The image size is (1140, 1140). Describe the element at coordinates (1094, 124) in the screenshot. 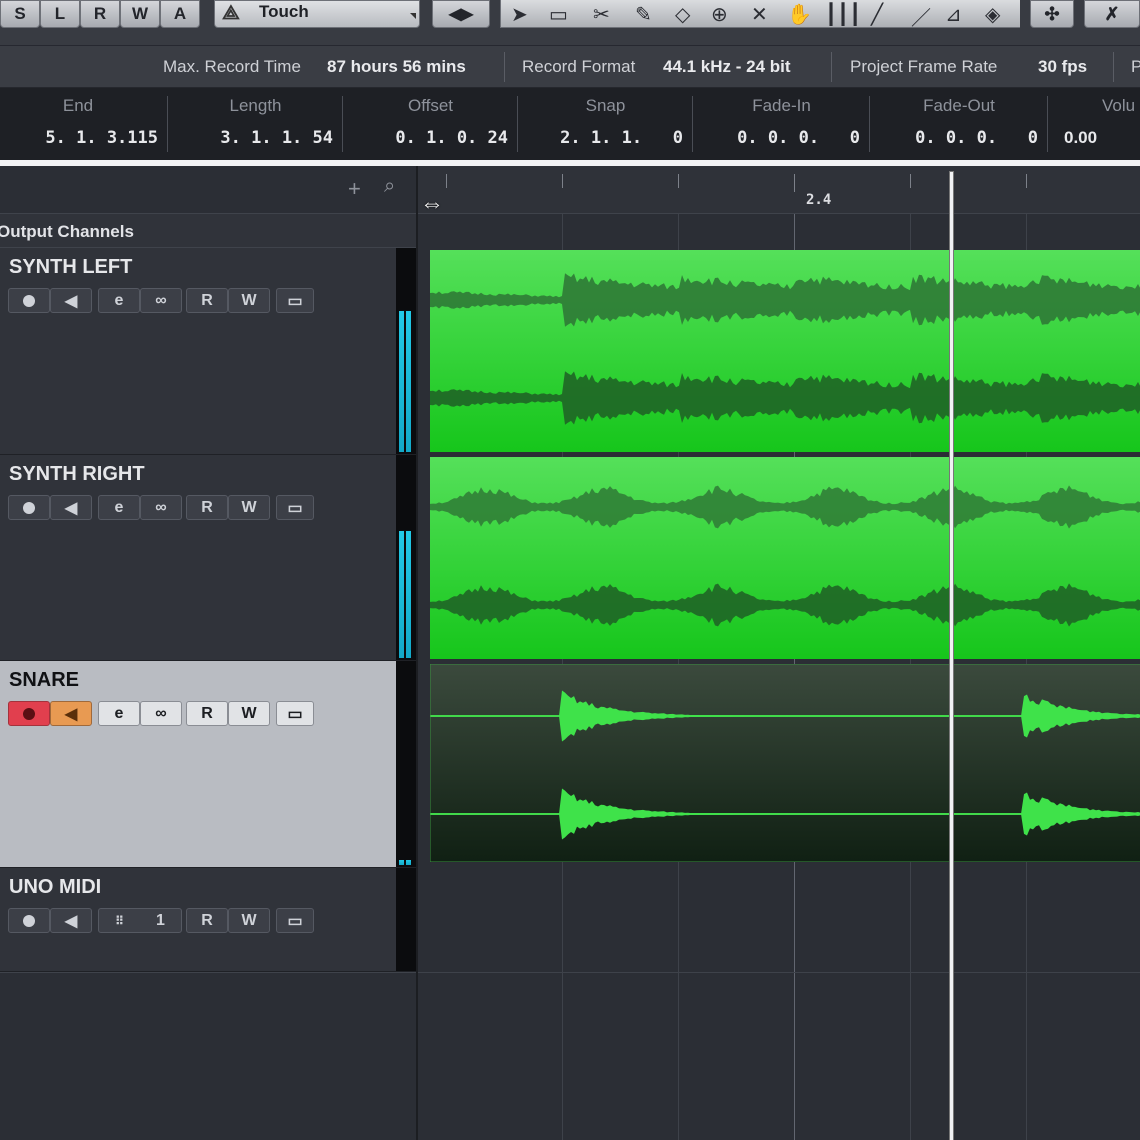

I see `volume-field: Volu 0.00` at that location.